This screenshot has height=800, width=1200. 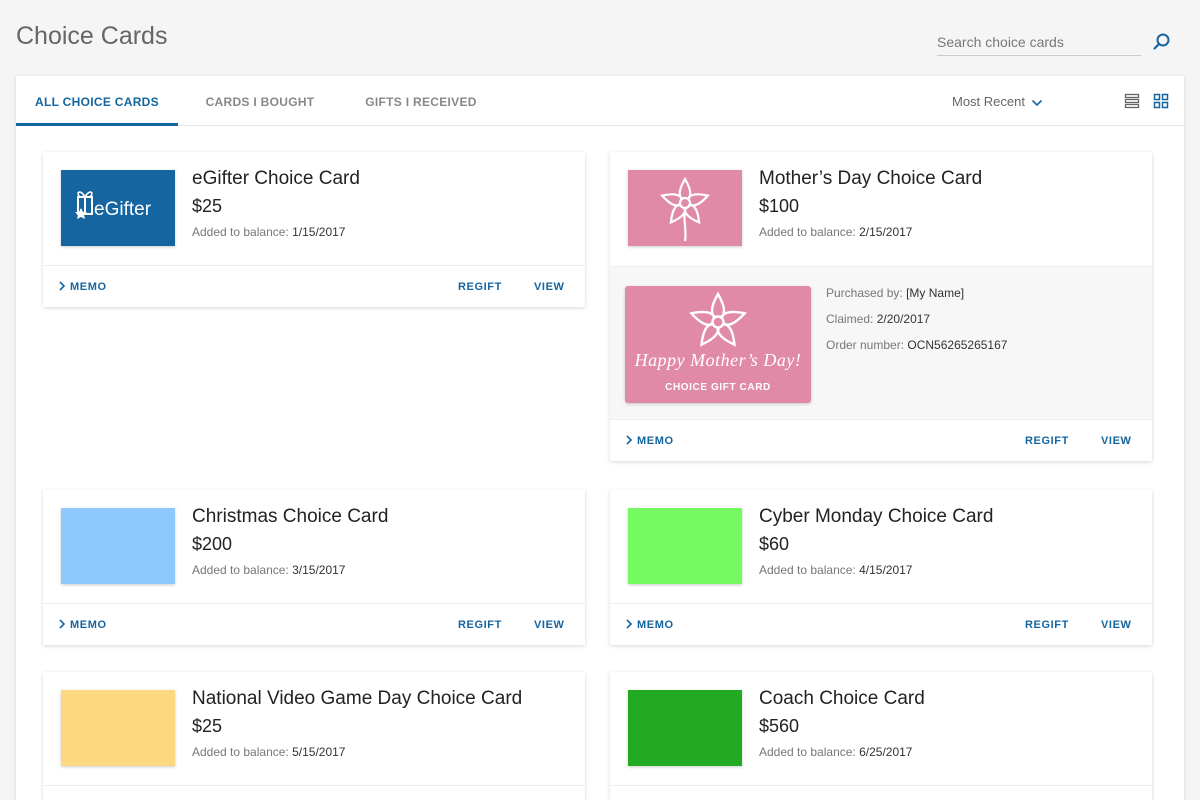 I want to click on card-added-date: Added to balance: 6/25/2017, so click(x=836, y=752).